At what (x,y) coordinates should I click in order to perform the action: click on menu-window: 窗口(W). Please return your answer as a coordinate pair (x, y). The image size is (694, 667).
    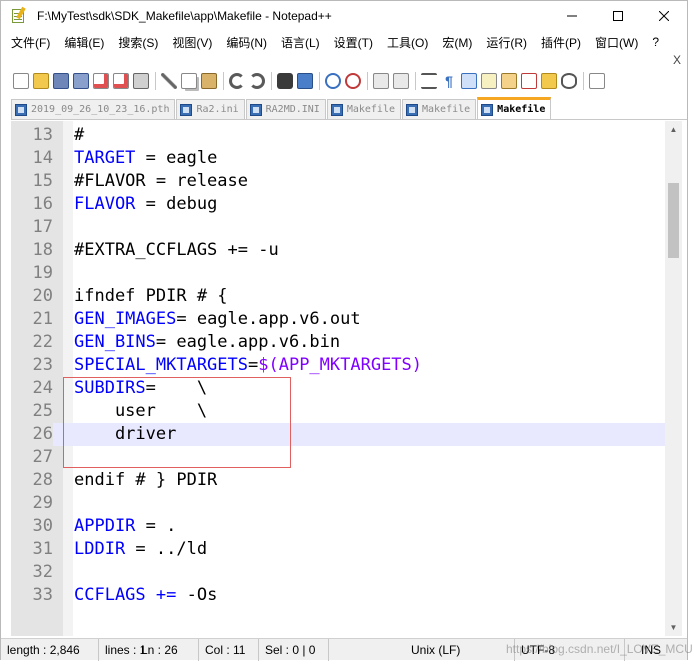
    Looking at the image, I should click on (616, 42).